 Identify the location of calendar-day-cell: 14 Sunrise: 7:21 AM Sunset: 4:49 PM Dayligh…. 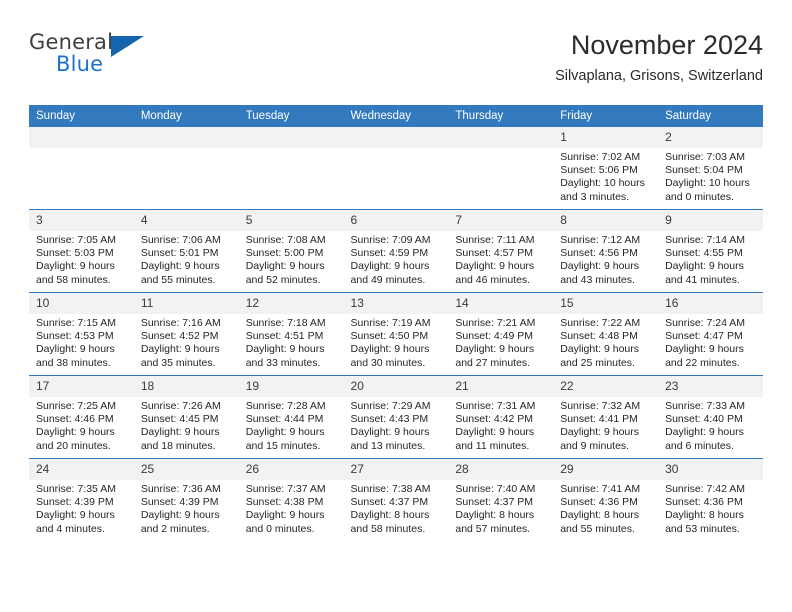
(501, 334).